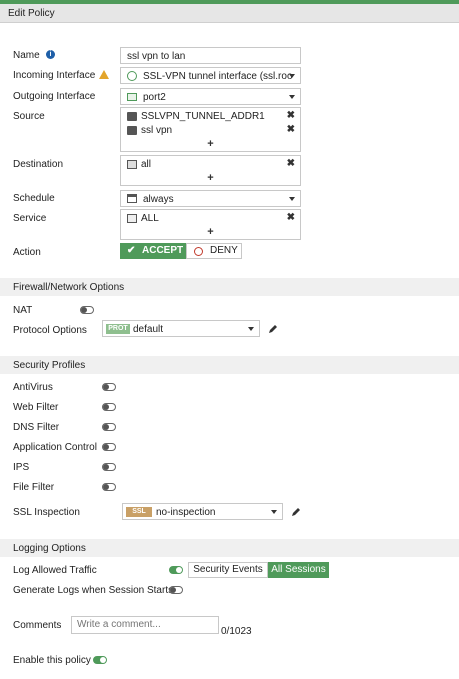 Image resolution: width=459 pixels, height=679 pixels. Describe the element at coordinates (210, 96) in the screenshot. I see `outgoing-interface-select: port2` at that location.